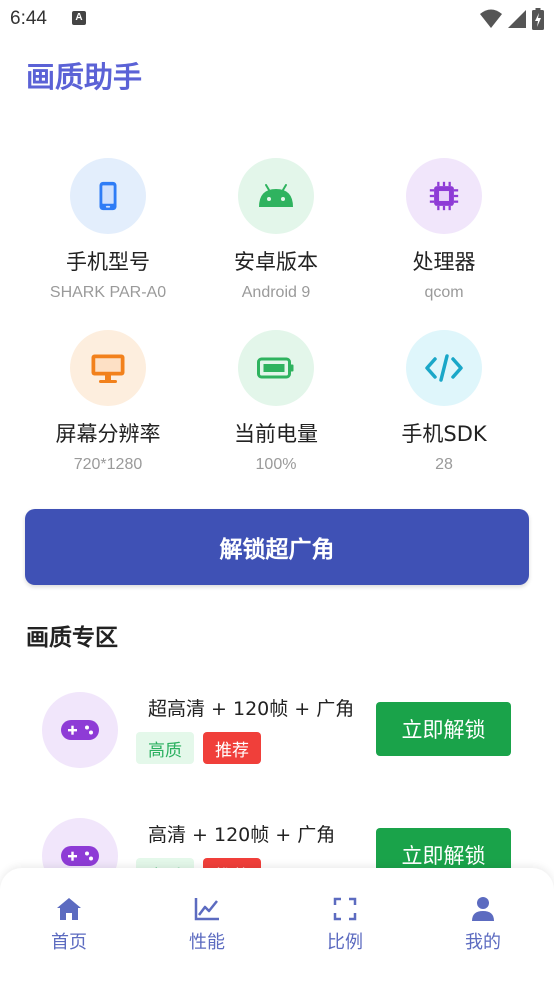  Describe the element at coordinates (538, 19) in the screenshot. I see `battery-status-icon` at that location.